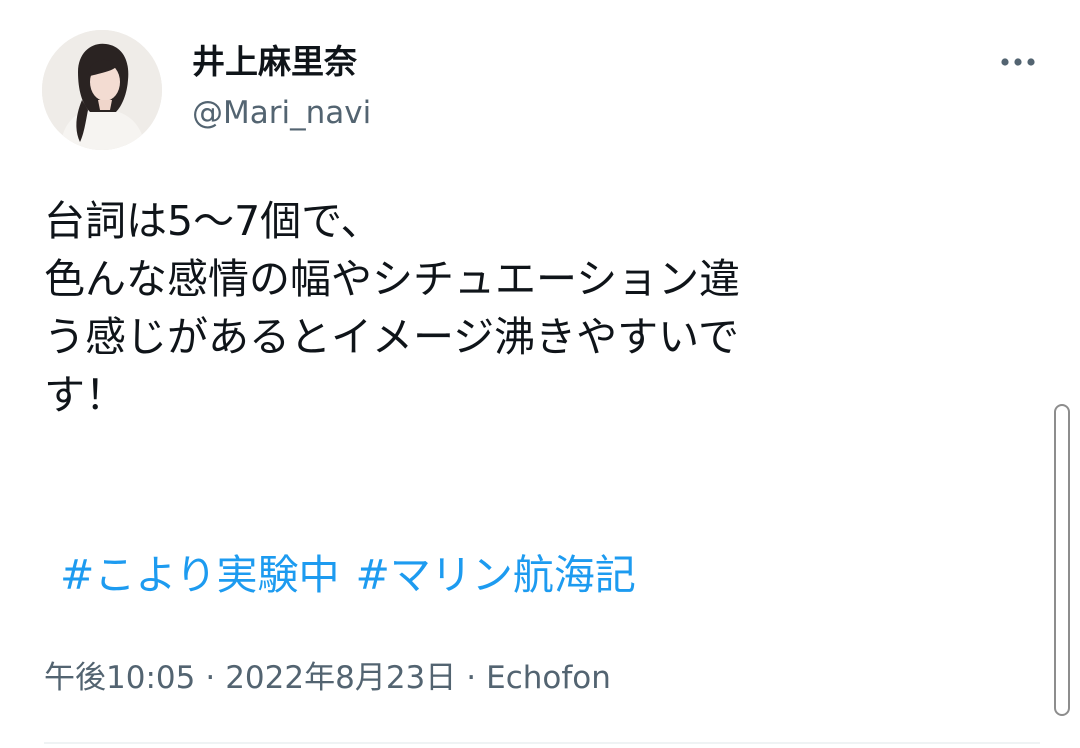  Describe the element at coordinates (200, 575) in the screenshot. I see `hashtag-link: #こより実験中` at that location.